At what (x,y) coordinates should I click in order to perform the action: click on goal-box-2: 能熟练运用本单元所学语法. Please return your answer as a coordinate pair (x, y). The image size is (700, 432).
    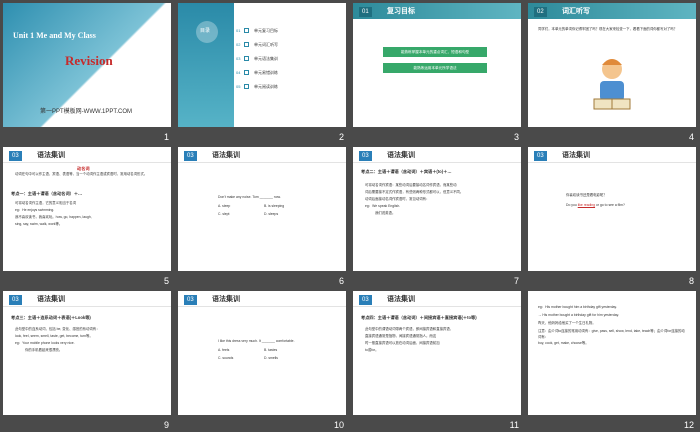
    Looking at the image, I should click on (435, 68).